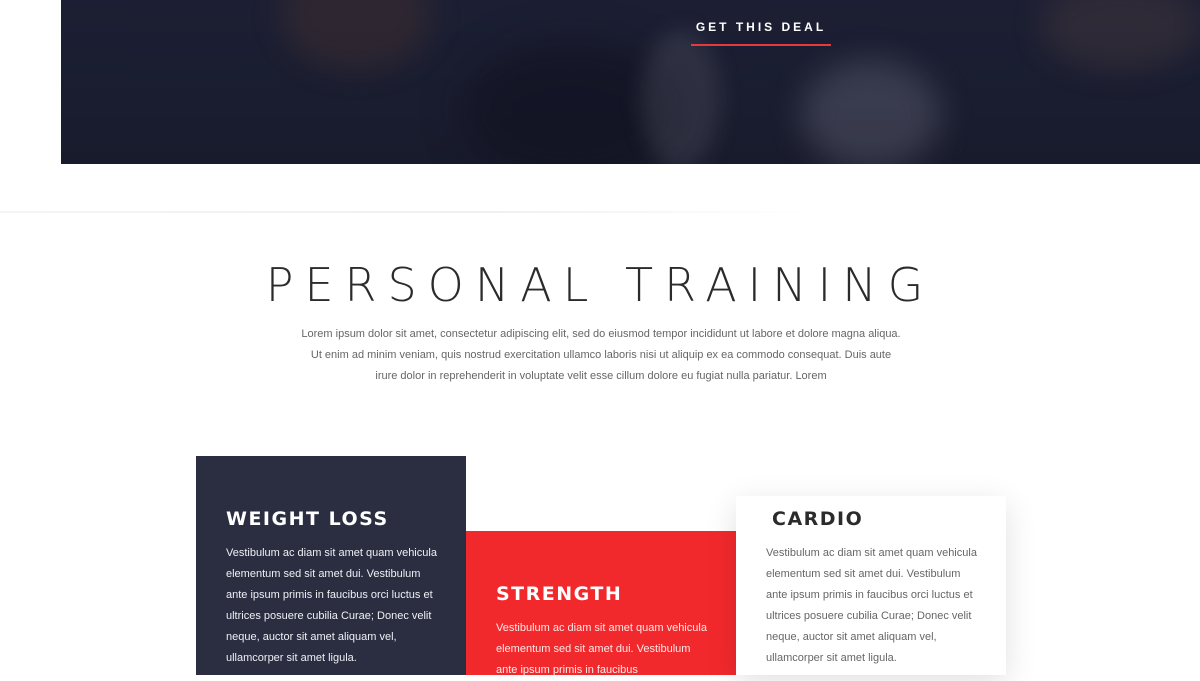  I want to click on section-divider, so click(407, 212).